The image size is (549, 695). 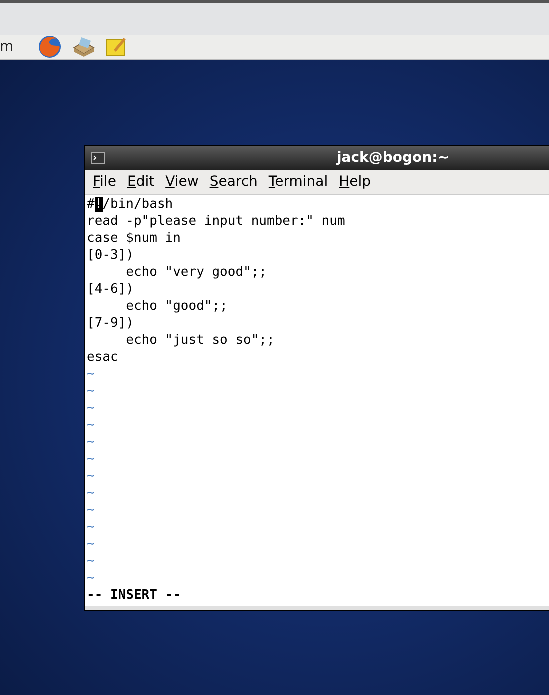 What do you see at coordinates (130, 204) in the screenshot?
I see `code-line: #!/bin/bash` at bounding box center [130, 204].